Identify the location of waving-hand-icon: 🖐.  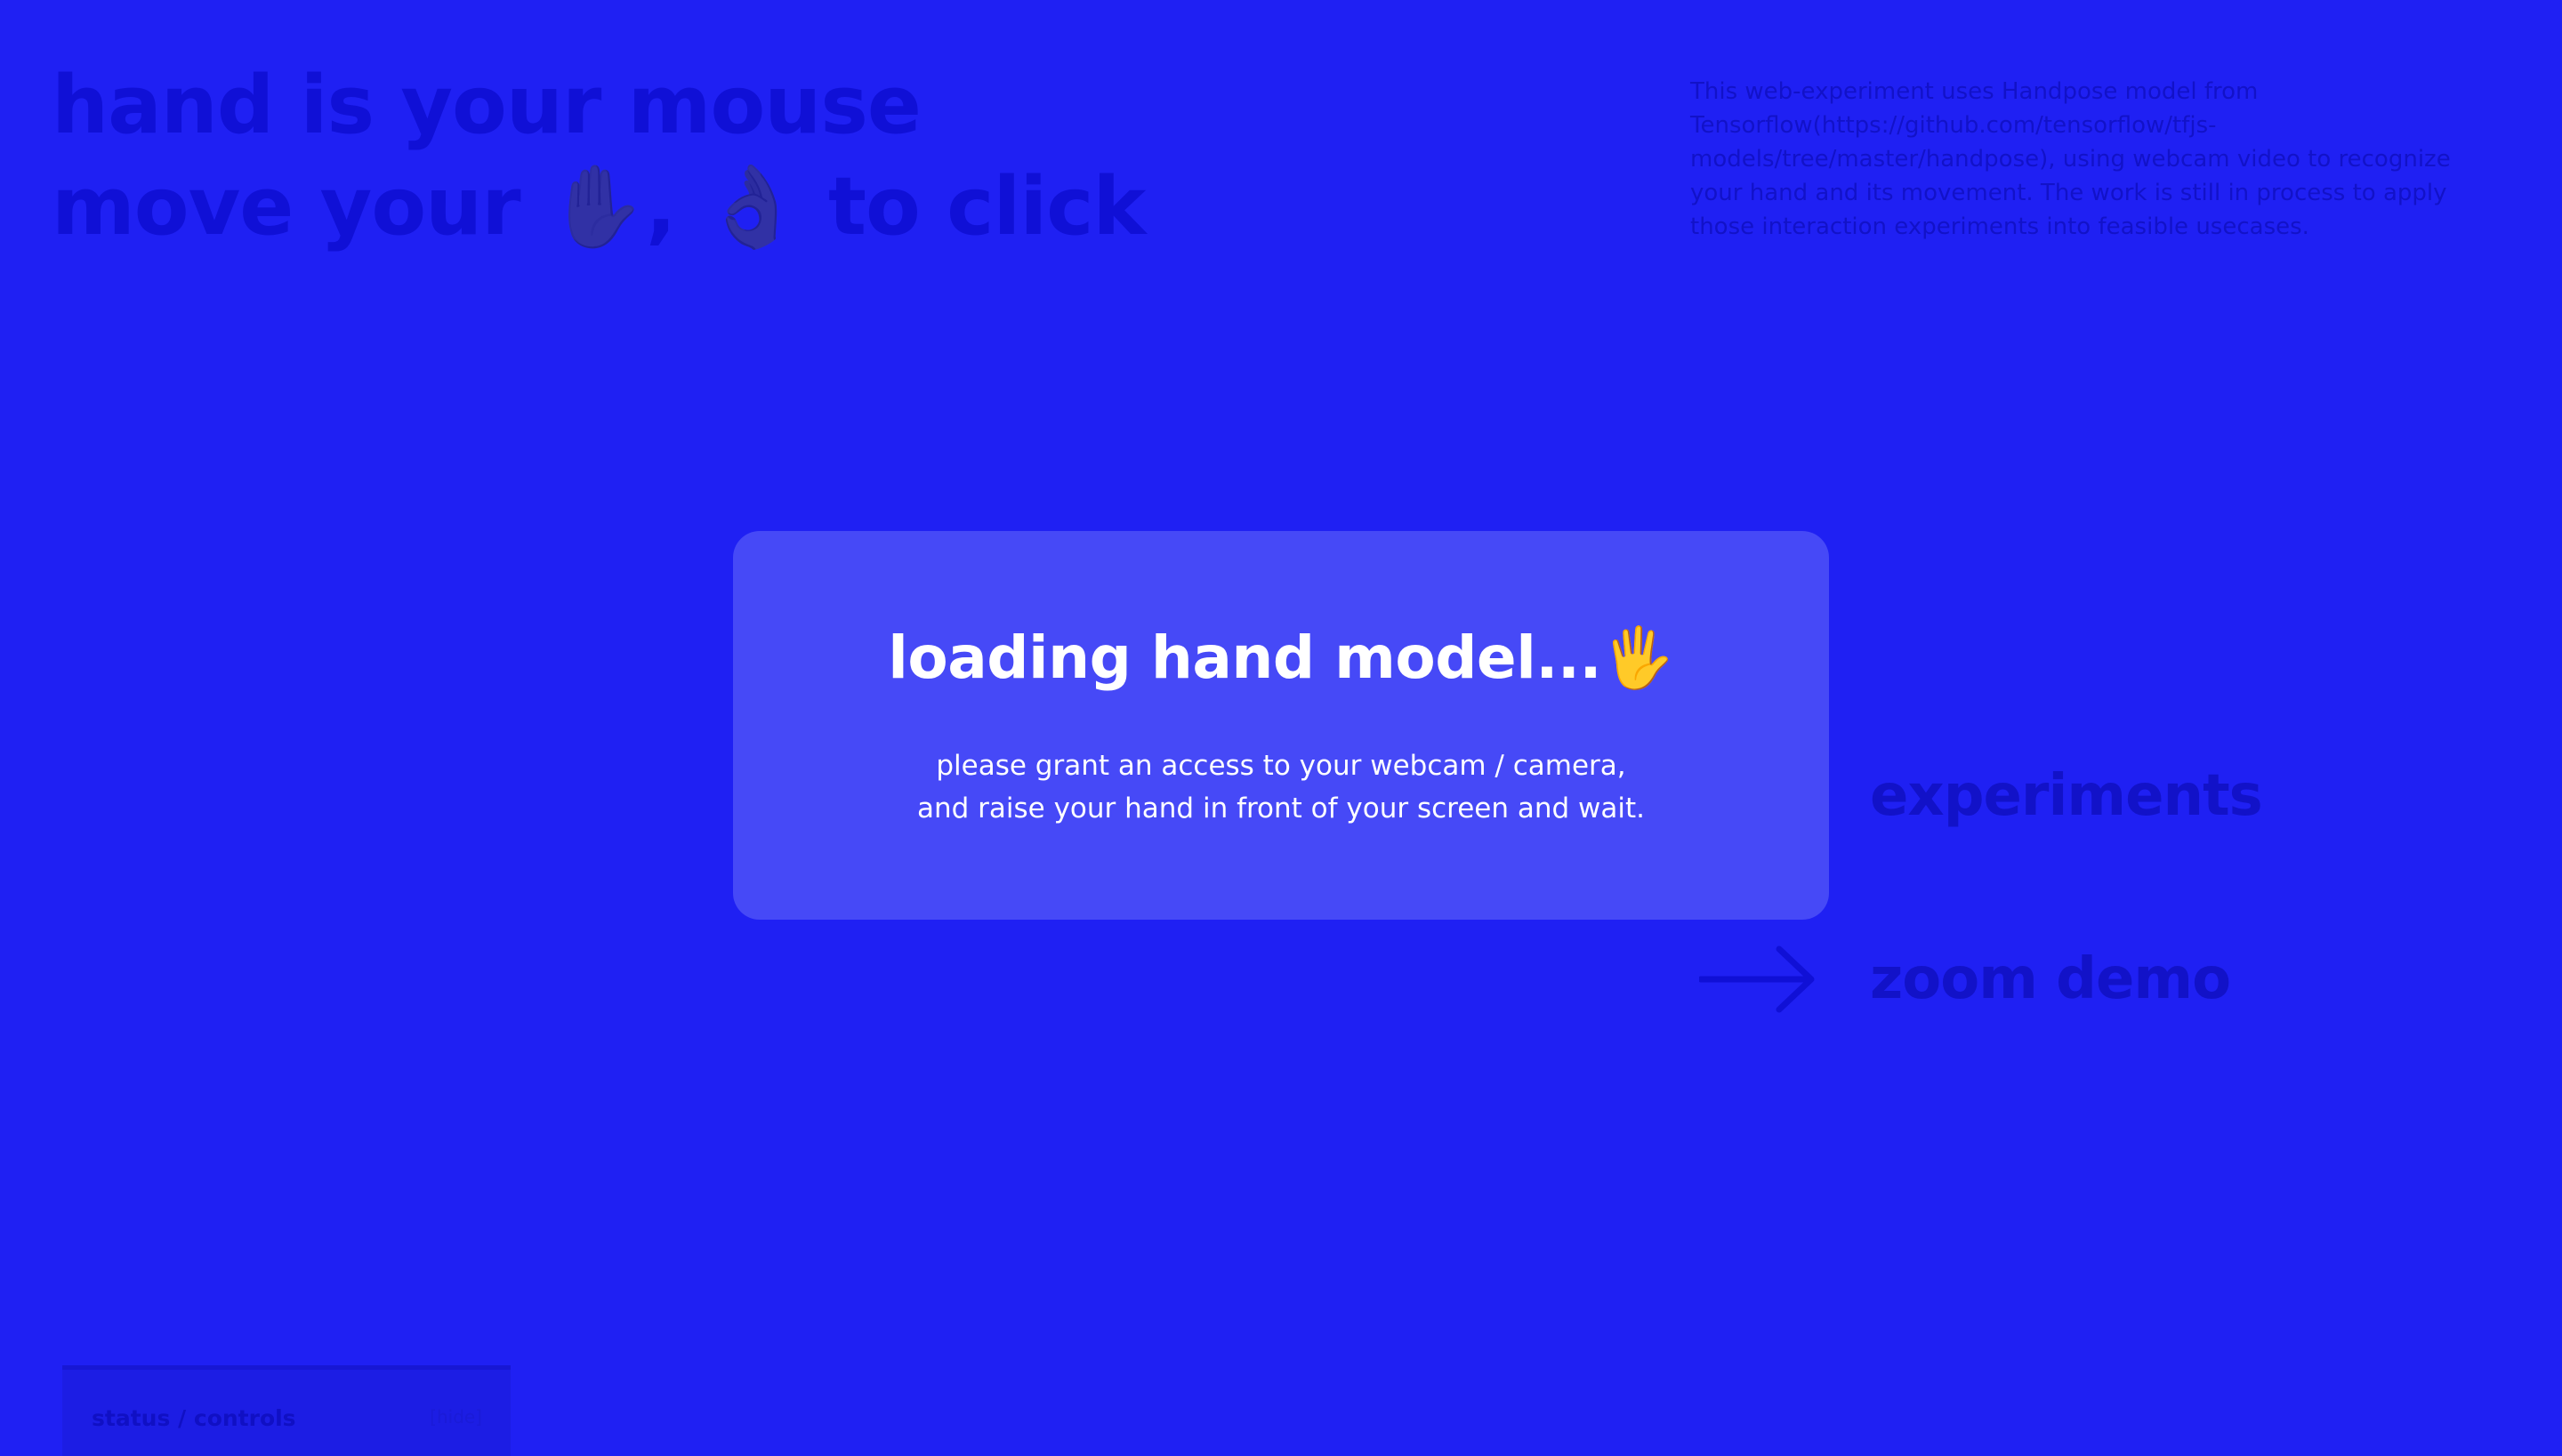
(1637, 657).